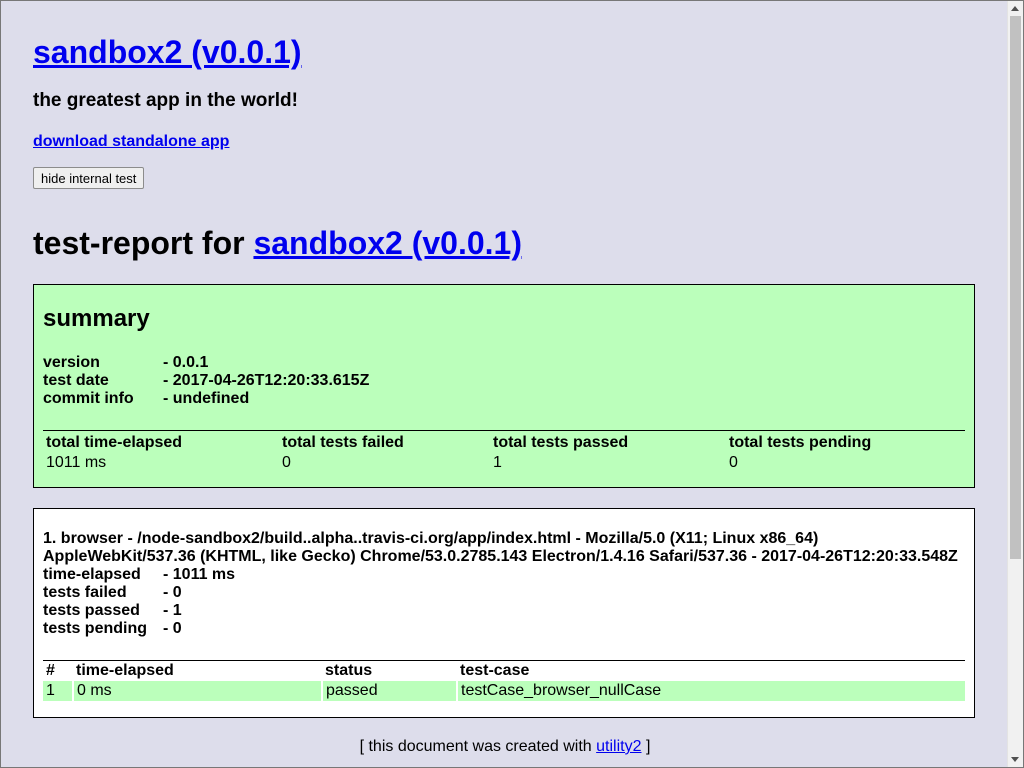 This screenshot has width=1024, height=768. I want to click on browser-passed-row: tests passed - 1, so click(112, 611).